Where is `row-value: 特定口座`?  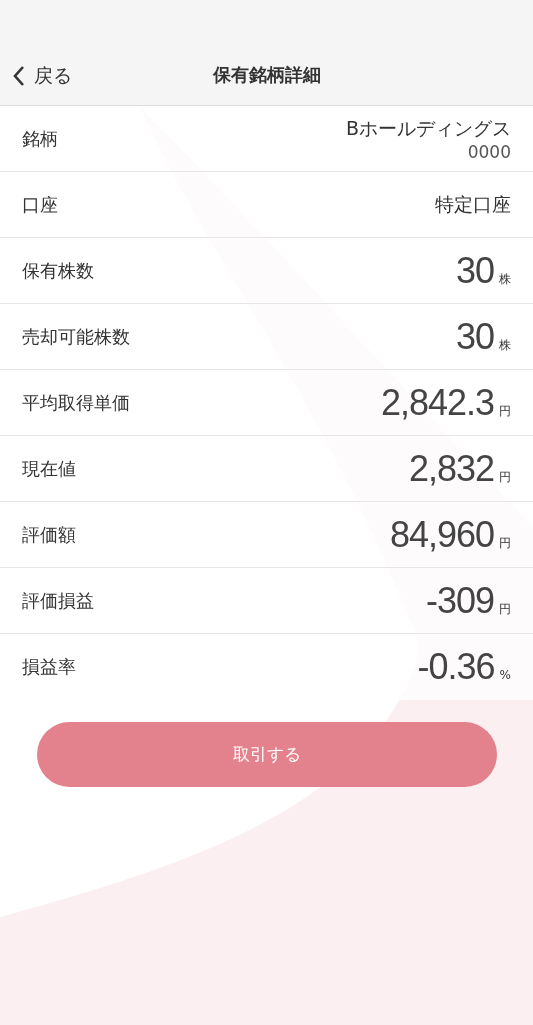
row-value: 特定口座 is located at coordinates (473, 204).